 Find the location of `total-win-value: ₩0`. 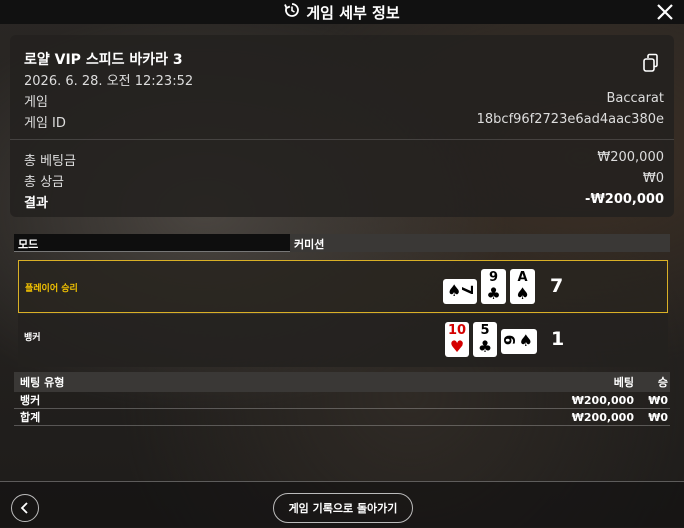

total-win-value: ₩0 is located at coordinates (653, 178).